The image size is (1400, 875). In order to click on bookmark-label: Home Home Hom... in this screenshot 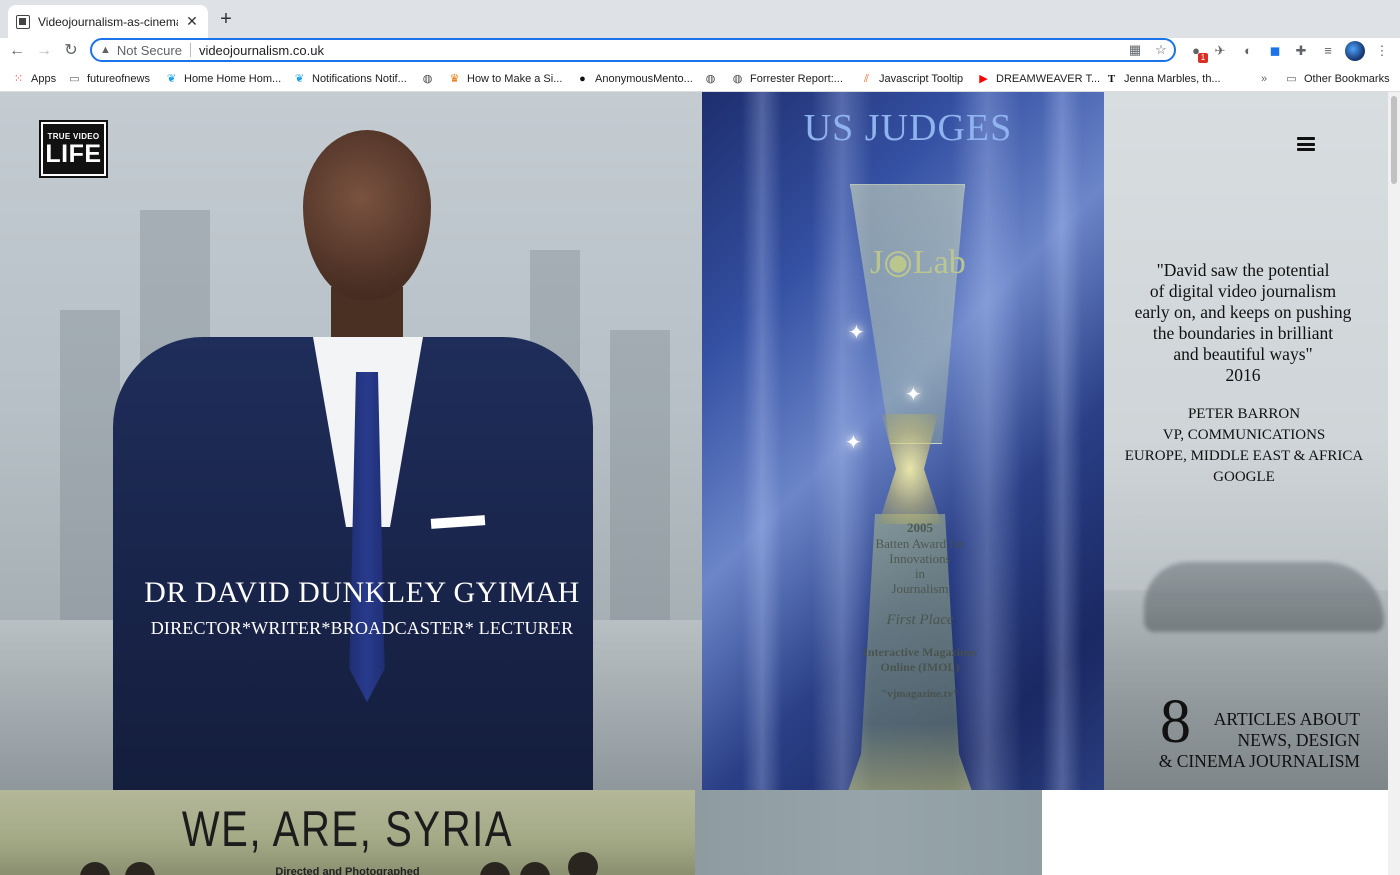, I will do `click(233, 79)`.